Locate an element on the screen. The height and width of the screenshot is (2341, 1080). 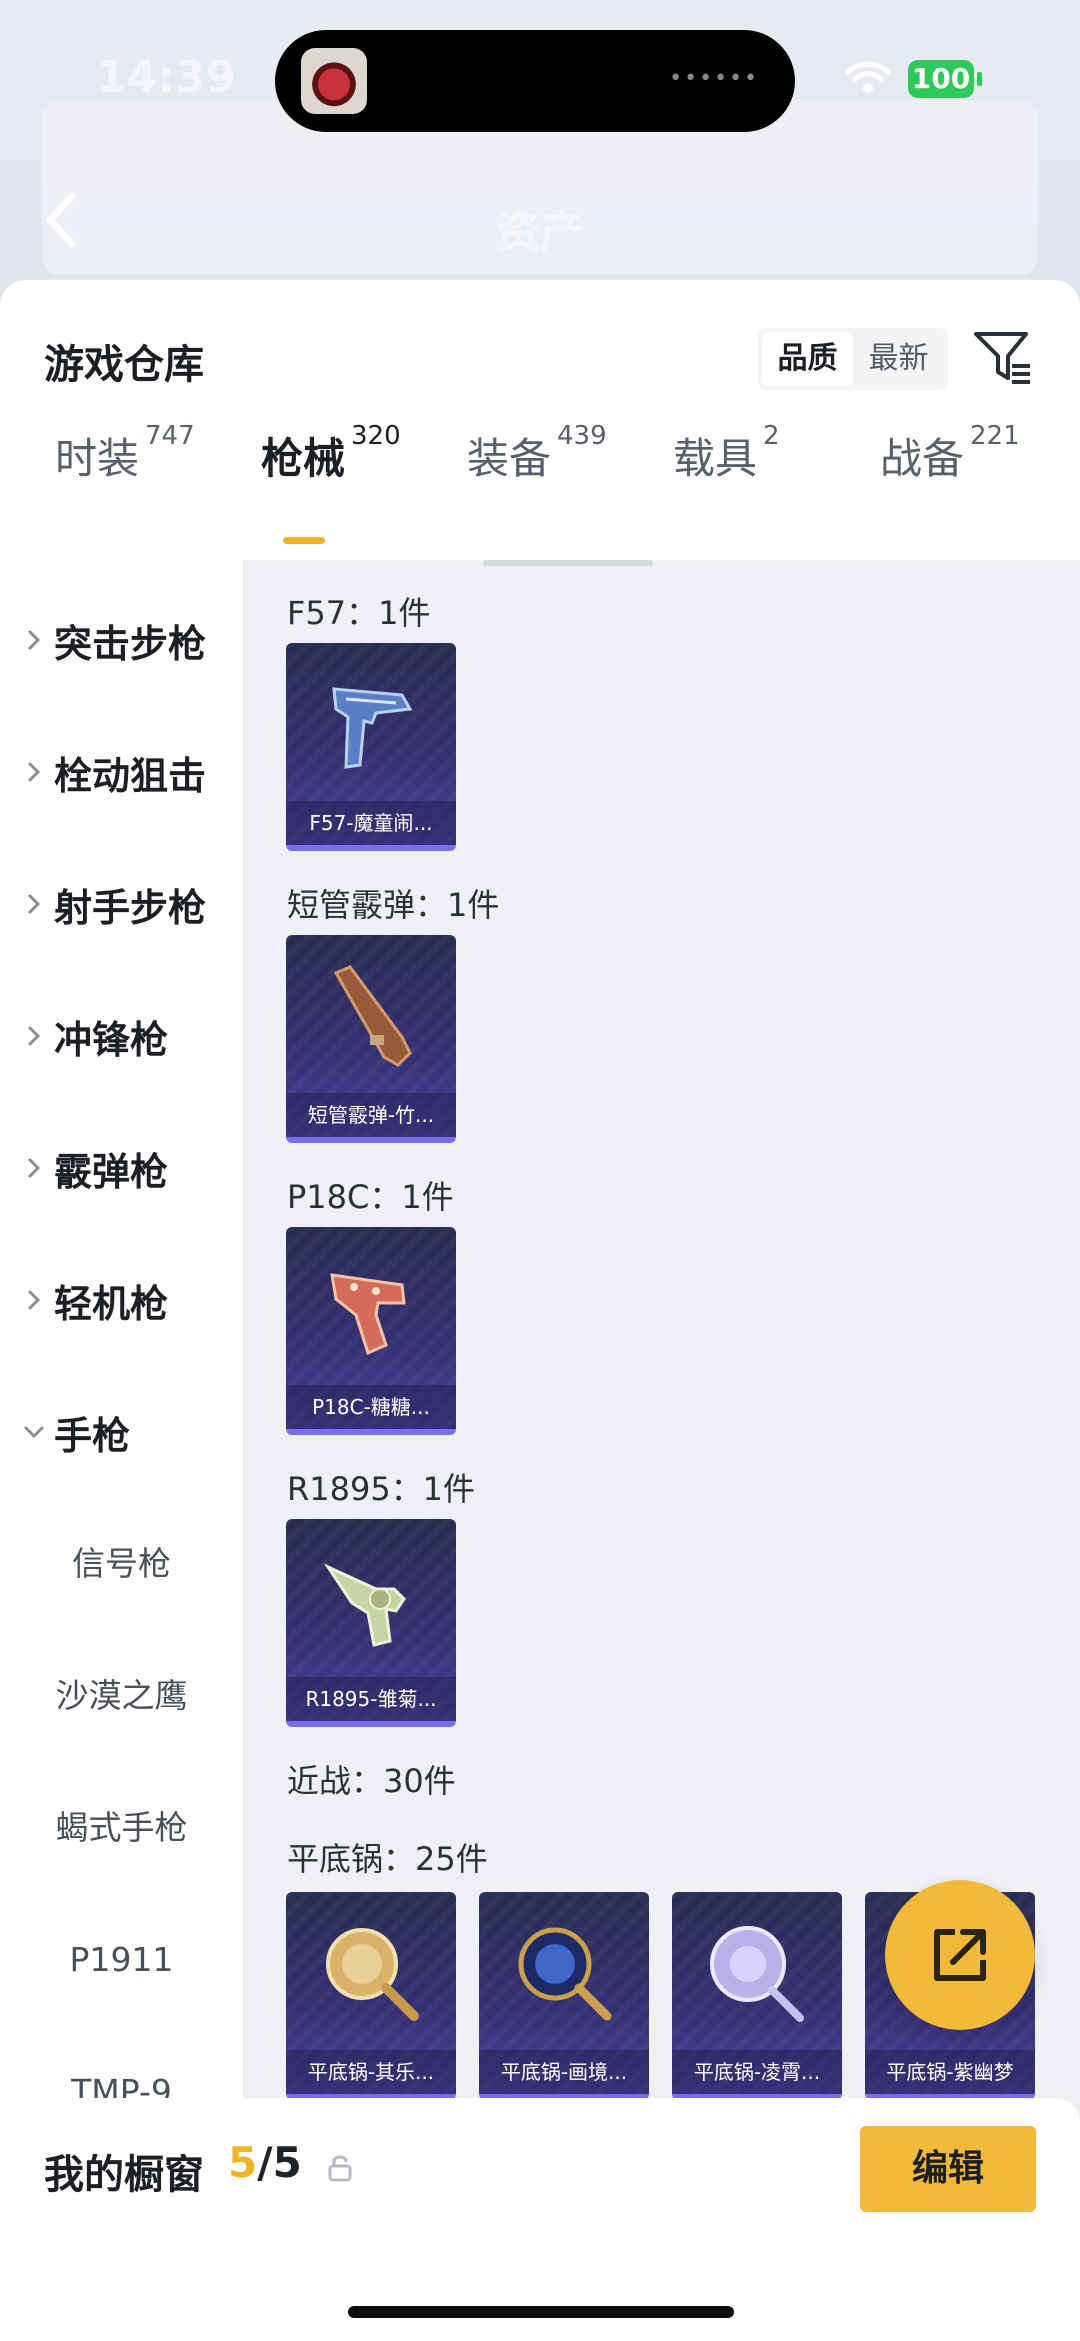
showcase-count-total: /5 is located at coordinates (279, 2162).